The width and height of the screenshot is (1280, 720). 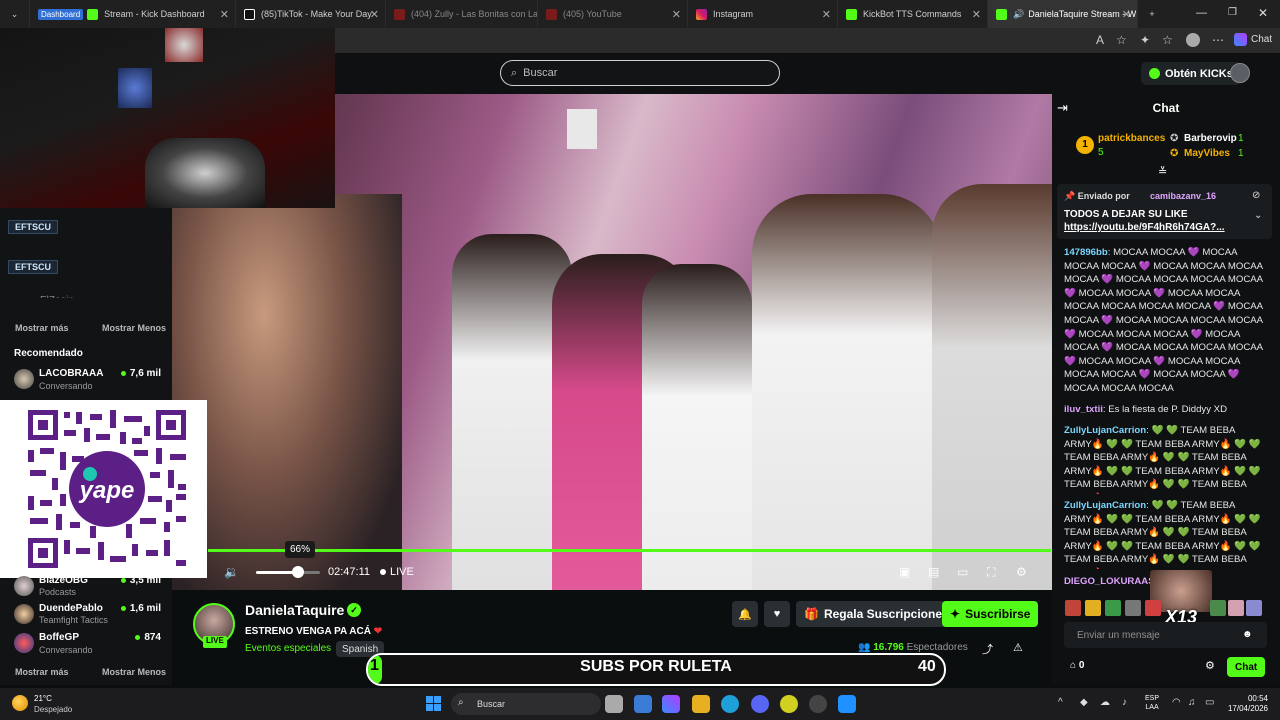 I want to click on tab-kickbot: KickBot TTS Commands ✕, so click(x=913, y=14).